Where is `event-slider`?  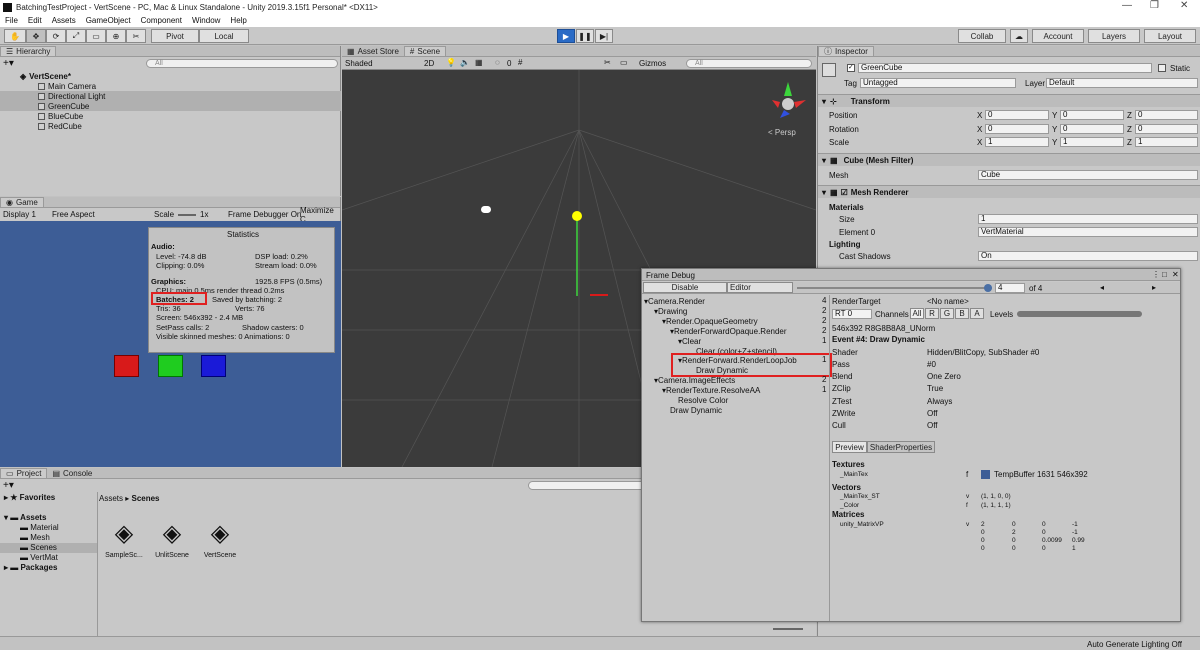
event-slider is located at coordinates (894, 288).